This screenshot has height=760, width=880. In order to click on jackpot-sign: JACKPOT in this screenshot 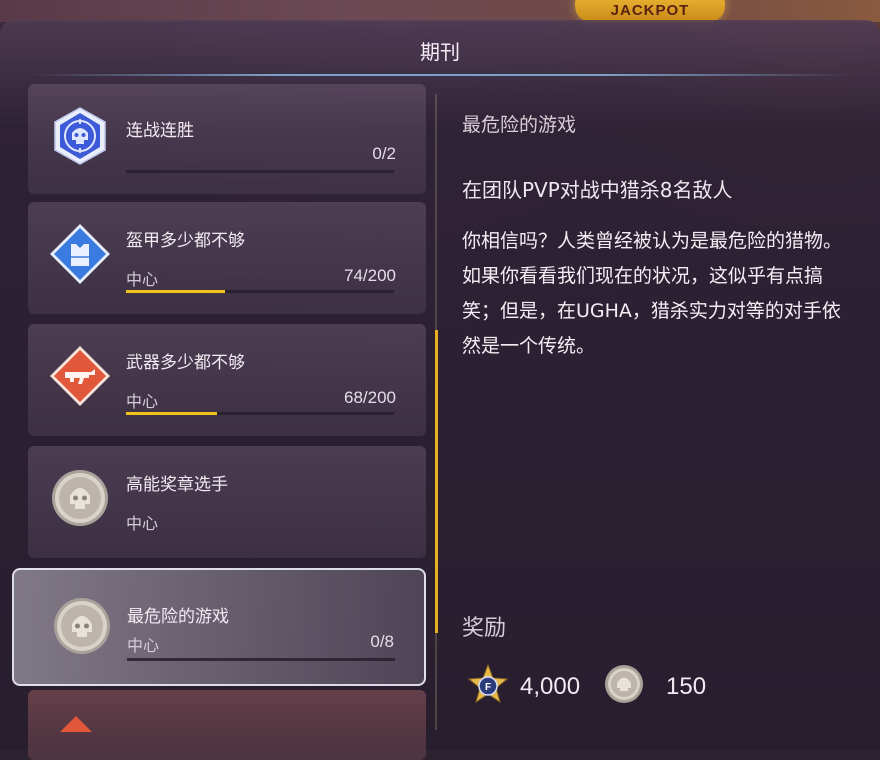, I will do `click(650, 11)`.